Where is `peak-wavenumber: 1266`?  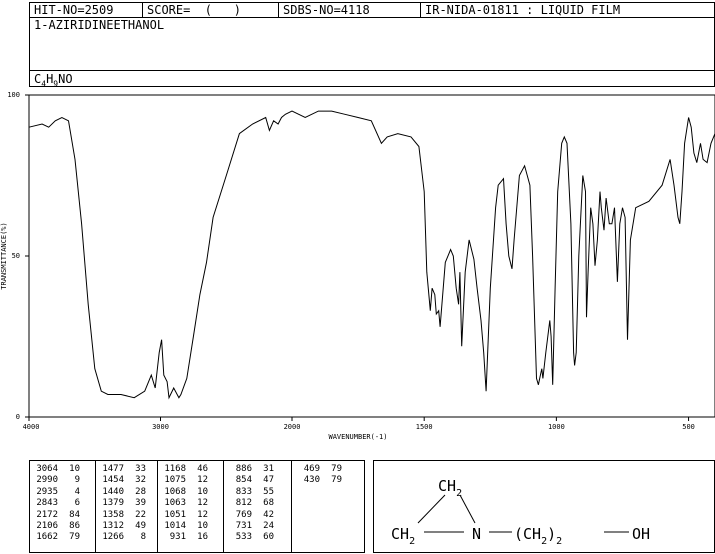
peak-wavenumber: 1266 is located at coordinates (113, 537).